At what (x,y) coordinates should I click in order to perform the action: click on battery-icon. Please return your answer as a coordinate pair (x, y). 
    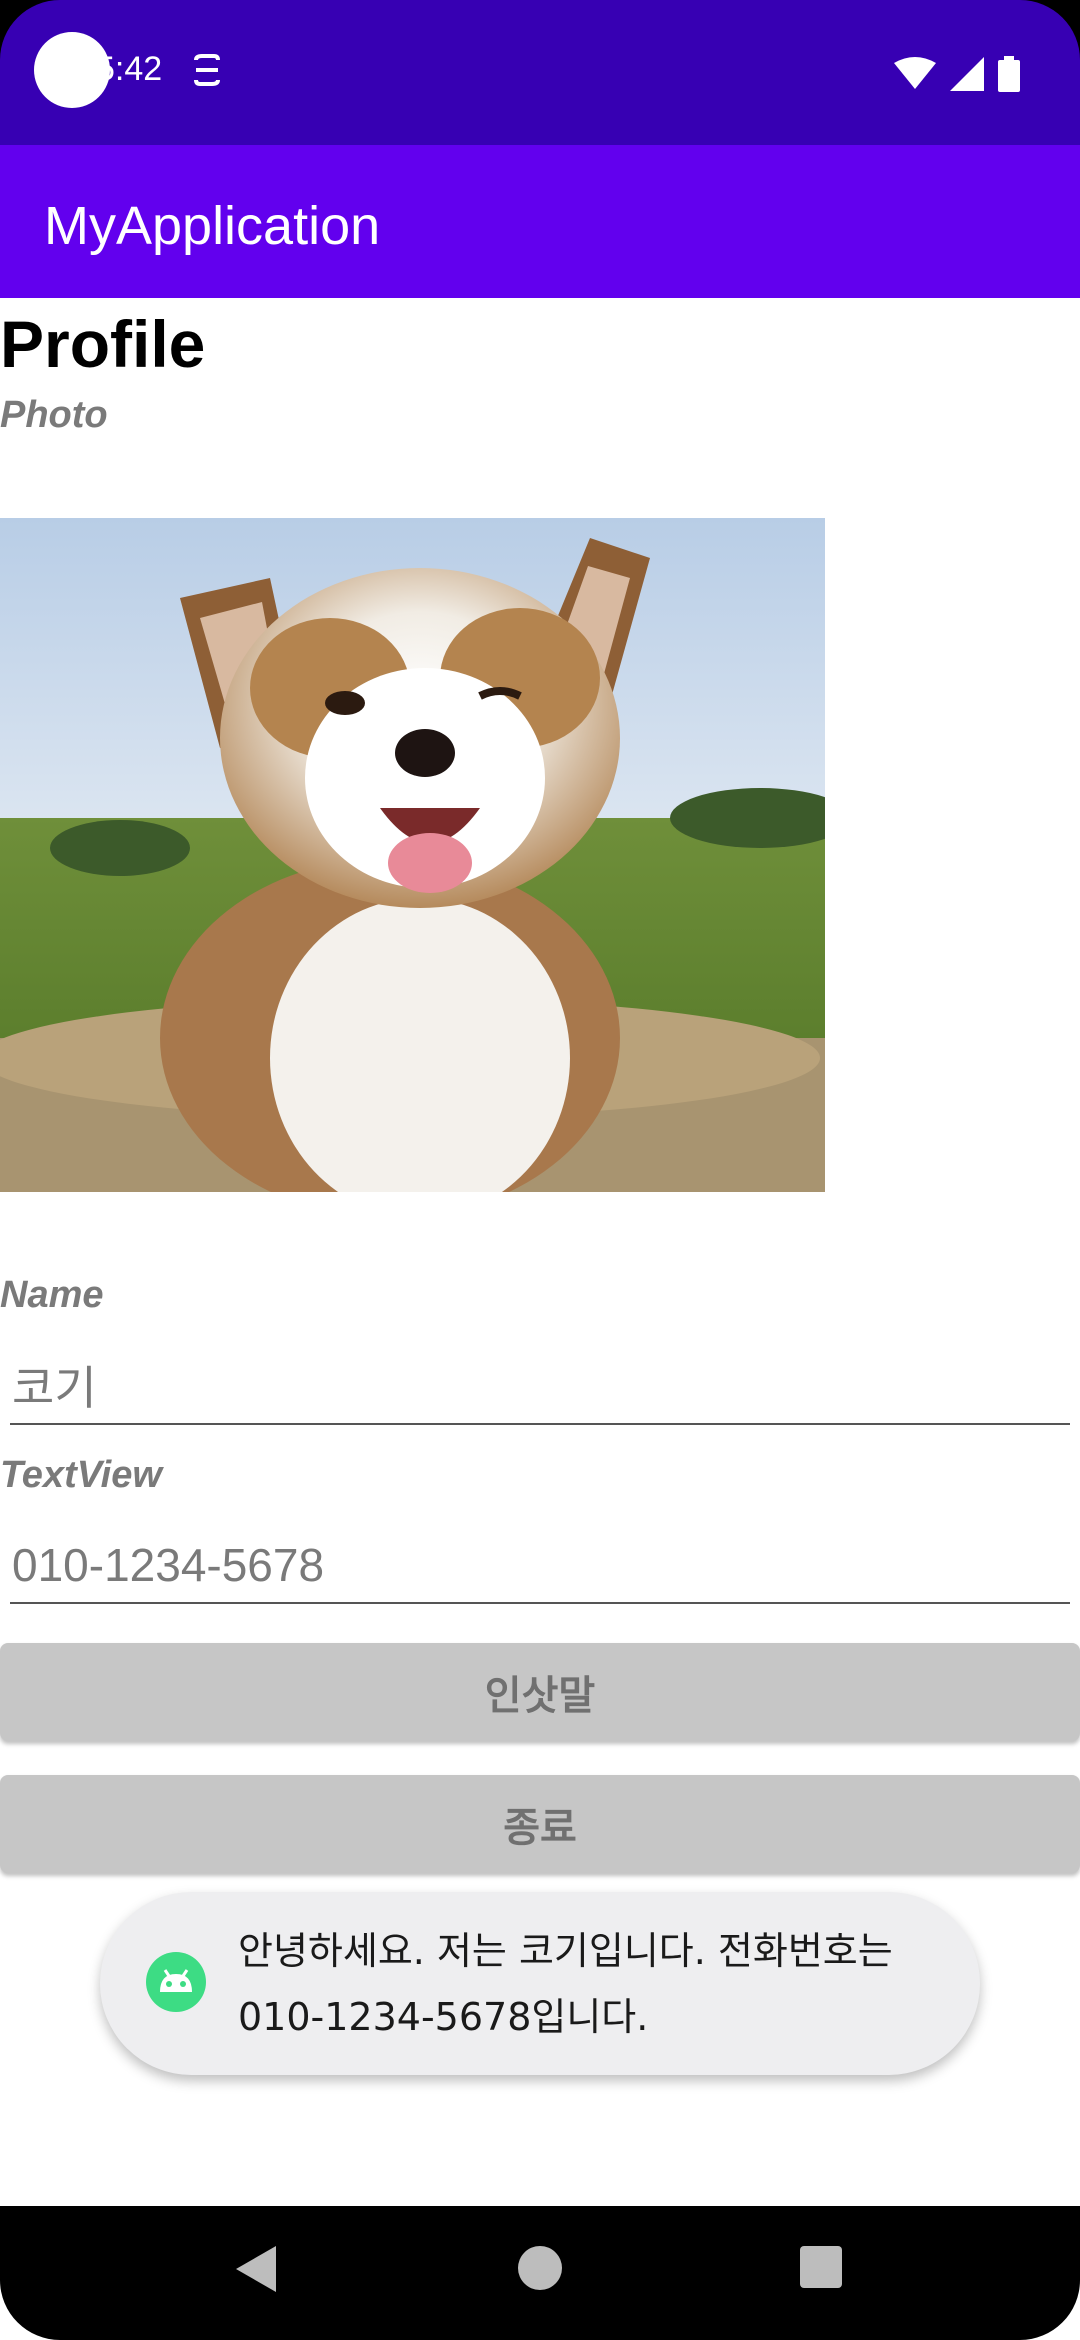
    Looking at the image, I should click on (1009, 76).